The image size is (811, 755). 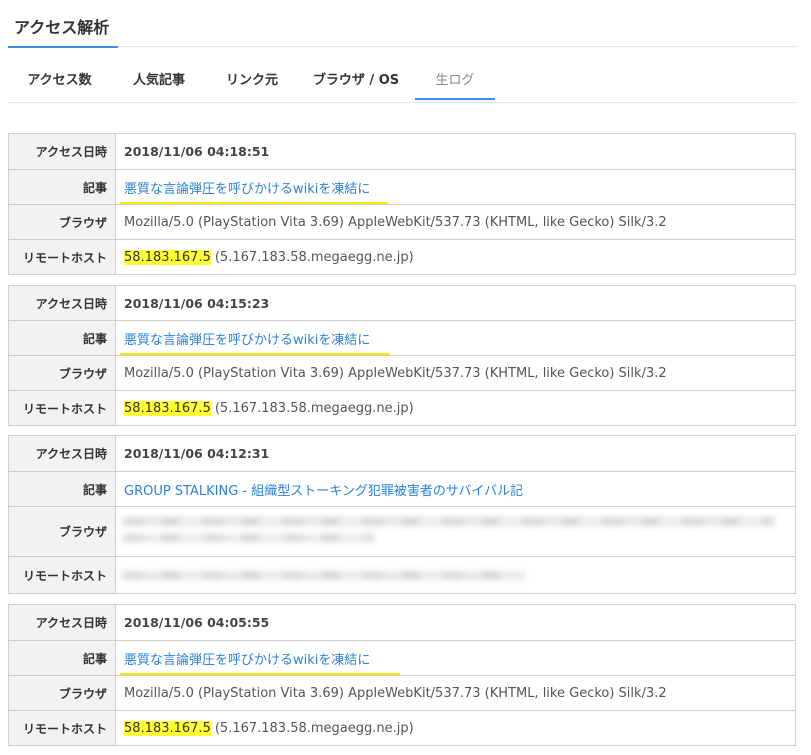 What do you see at coordinates (62, 27) in the screenshot?
I see `page-title: アクセス解析` at bounding box center [62, 27].